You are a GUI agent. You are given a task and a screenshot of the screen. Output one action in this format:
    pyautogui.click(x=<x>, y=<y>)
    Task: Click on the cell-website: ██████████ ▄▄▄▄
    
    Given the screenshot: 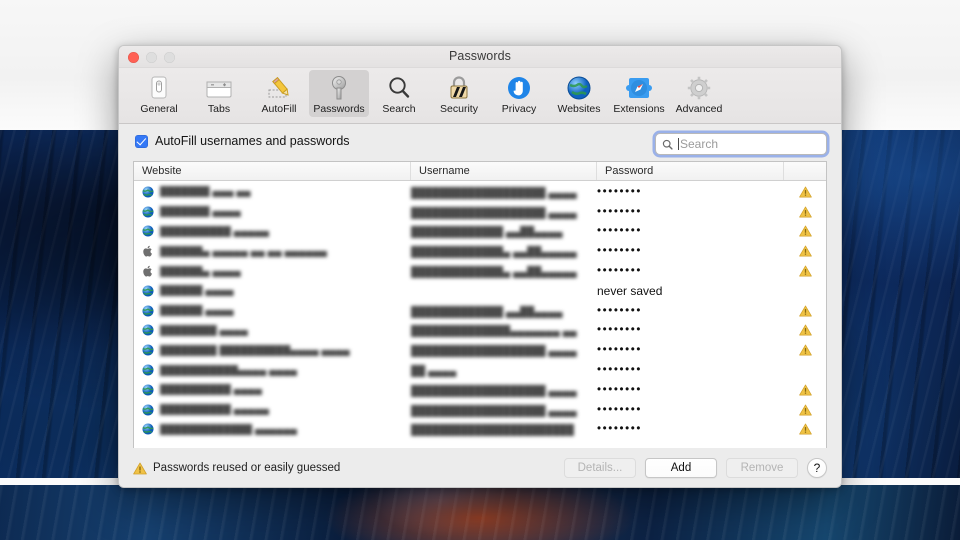 What is the action you would take?
    pyautogui.click(x=276, y=390)
    